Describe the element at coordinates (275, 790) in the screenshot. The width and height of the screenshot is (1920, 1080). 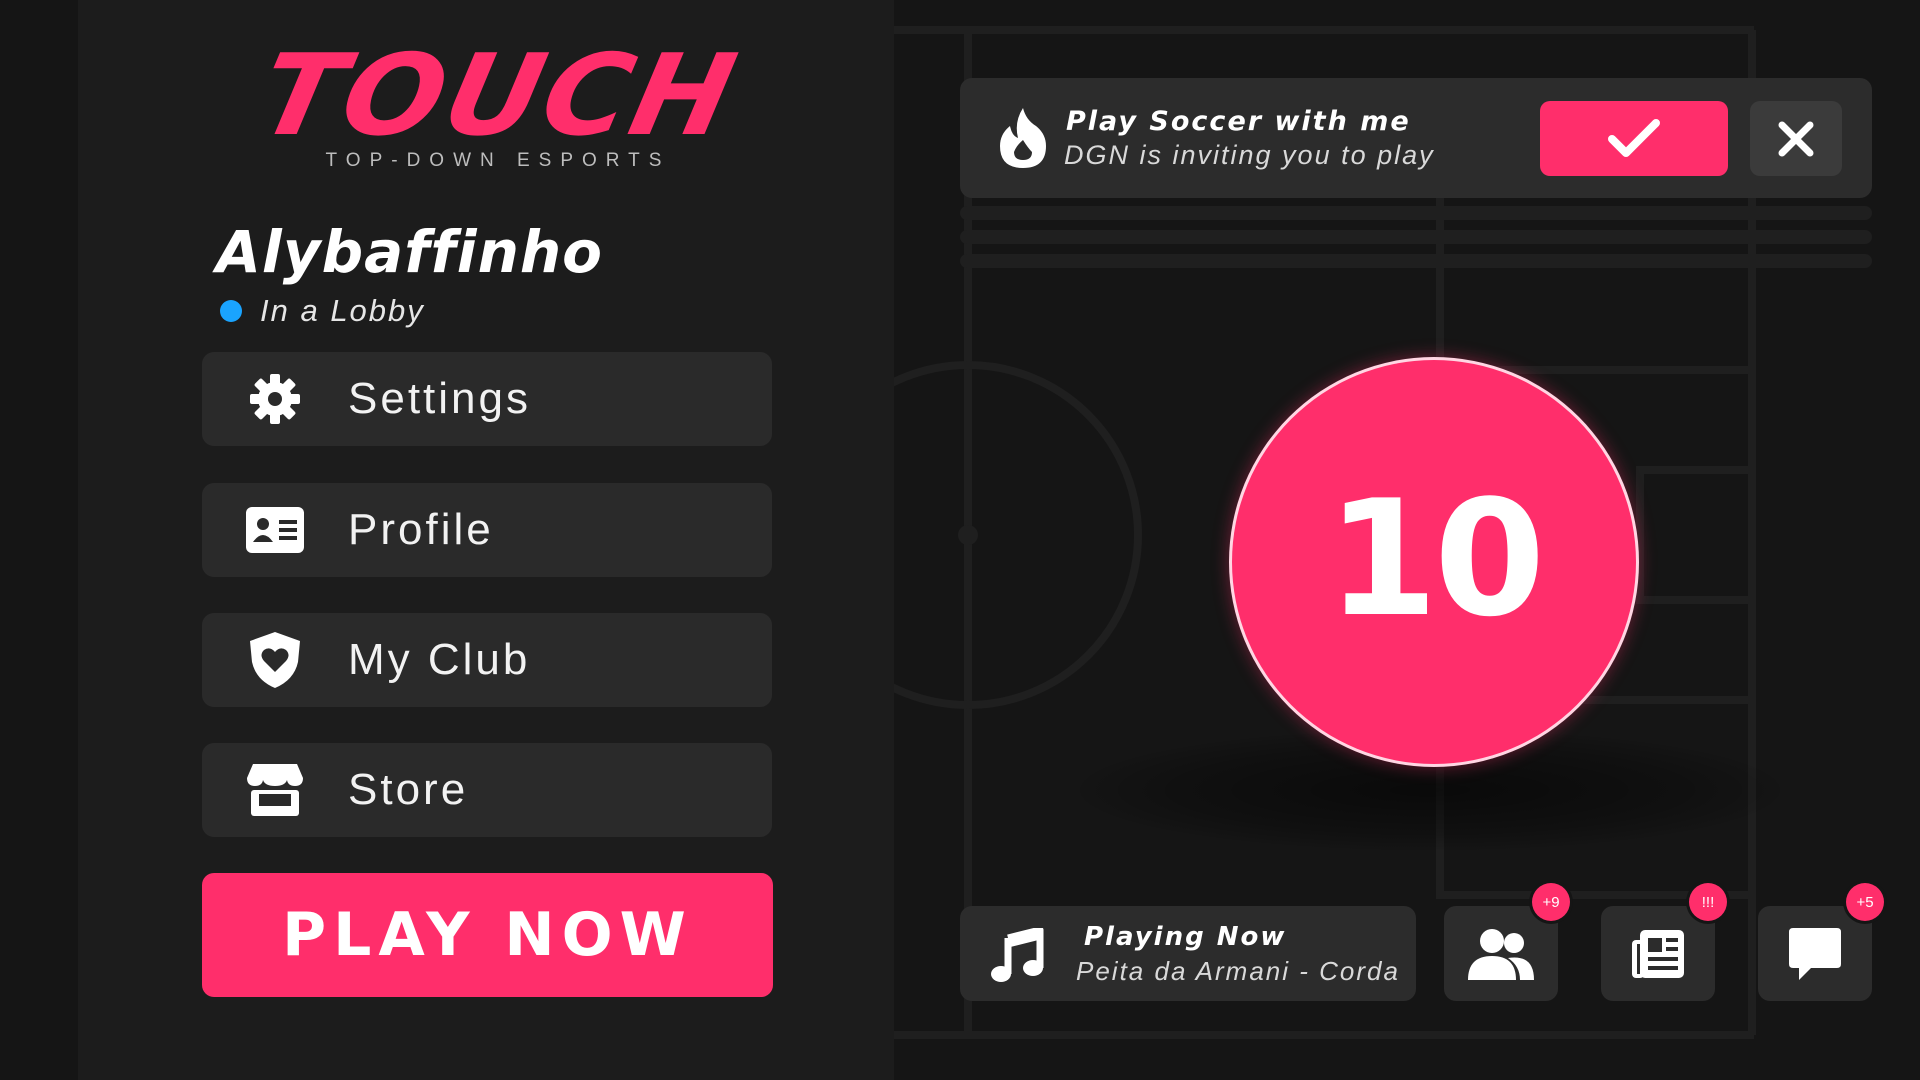
I see `store-icon` at that location.